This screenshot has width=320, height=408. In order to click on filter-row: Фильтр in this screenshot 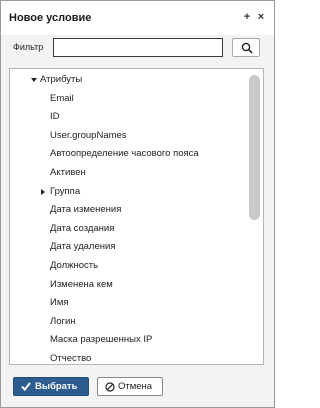, I will do `click(137, 49)`.